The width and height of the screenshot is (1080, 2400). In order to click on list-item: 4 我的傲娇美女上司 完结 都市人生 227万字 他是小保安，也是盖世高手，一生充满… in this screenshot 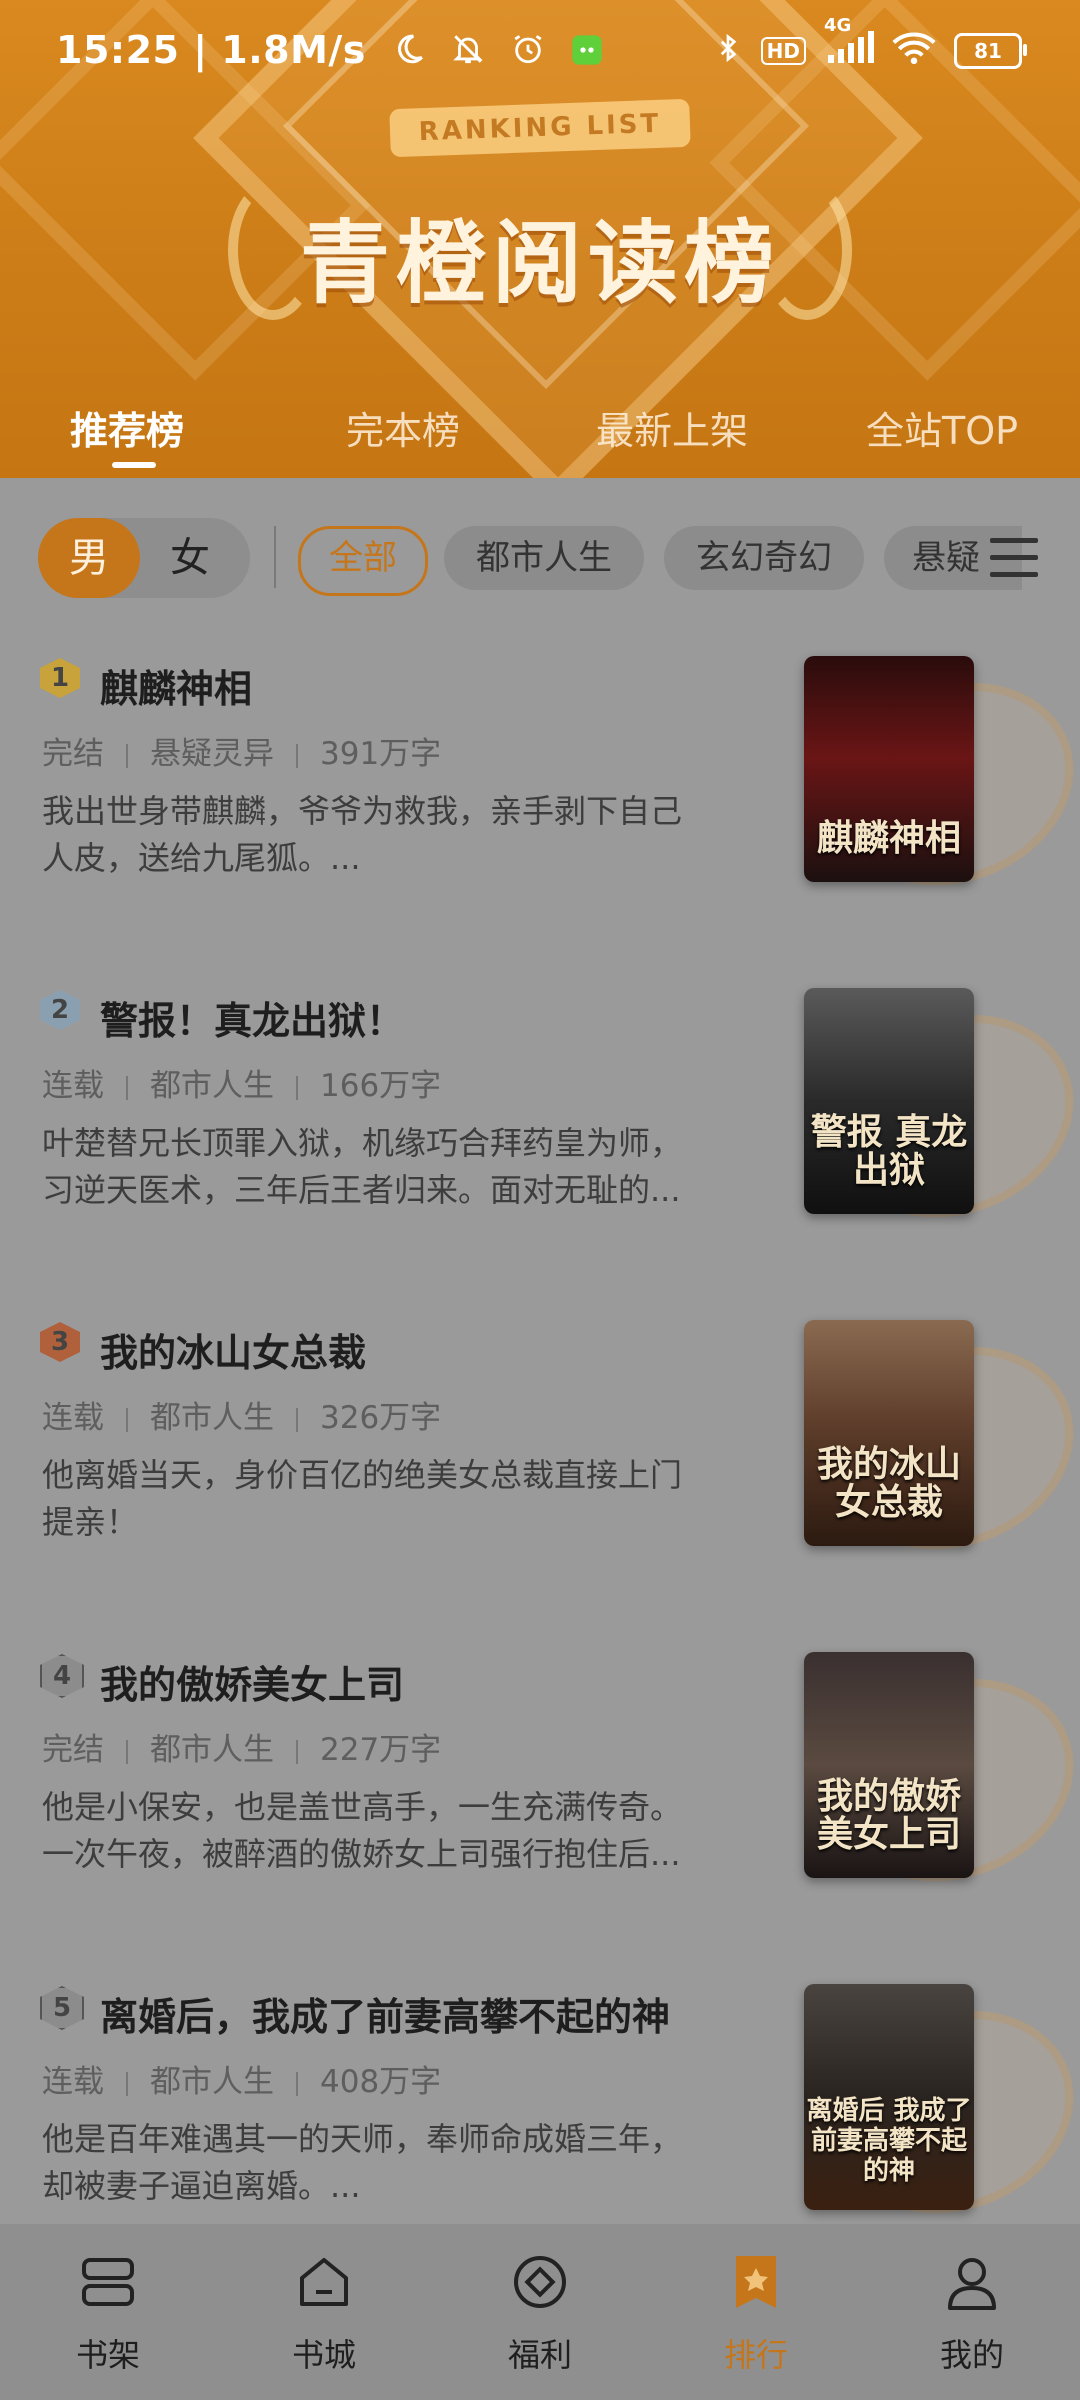, I will do `click(540, 1800)`.